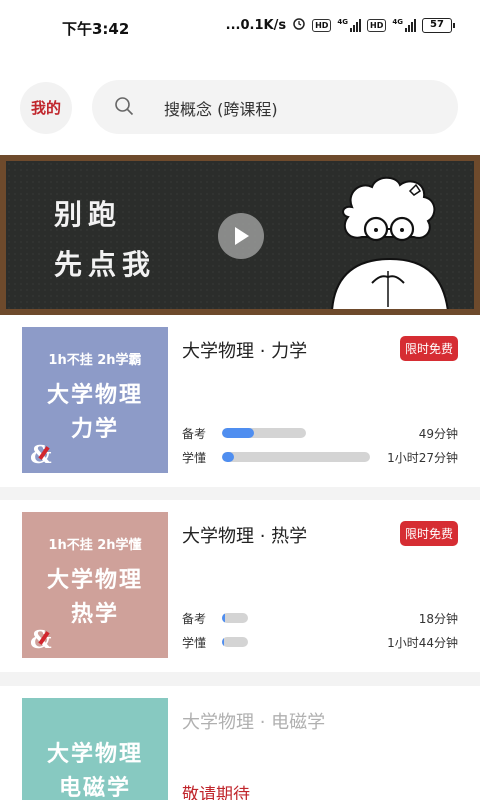 The width and height of the screenshot is (480, 800). Describe the element at coordinates (377, 25) in the screenshot. I see `hd-icon-2: HD` at that location.